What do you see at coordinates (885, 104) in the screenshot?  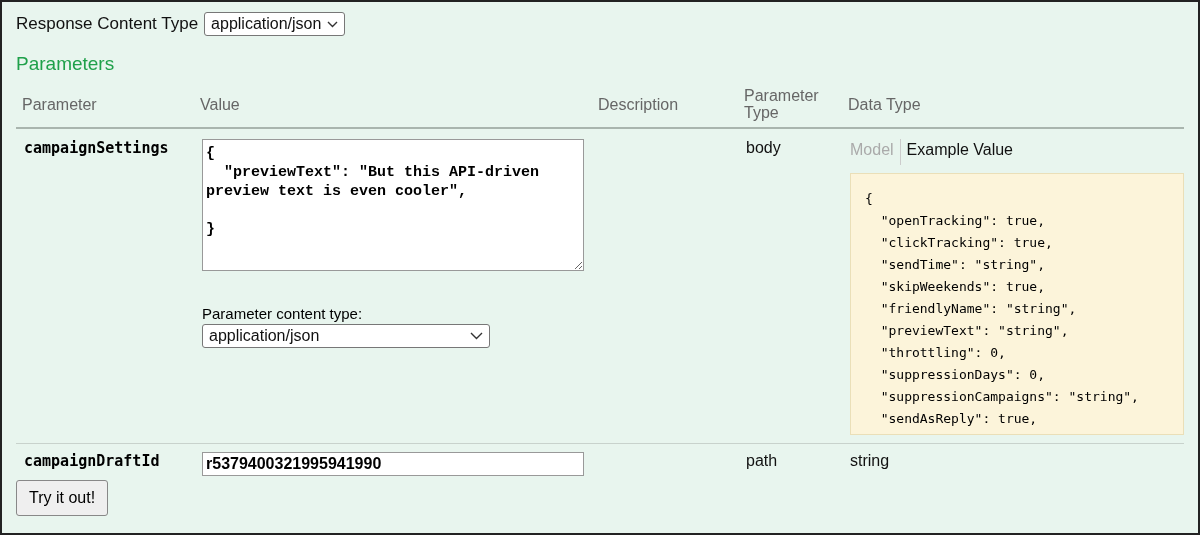 I see `column-header: Data Type` at bounding box center [885, 104].